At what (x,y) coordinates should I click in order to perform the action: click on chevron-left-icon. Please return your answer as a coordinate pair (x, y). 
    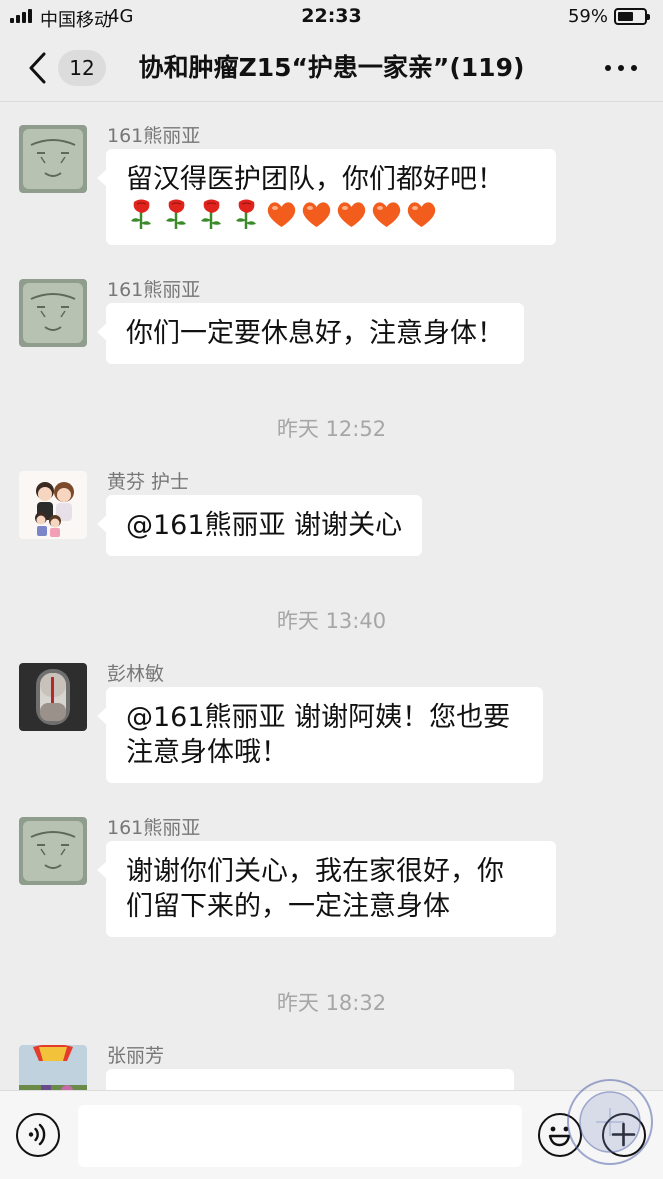
    Looking at the image, I should click on (37, 68).